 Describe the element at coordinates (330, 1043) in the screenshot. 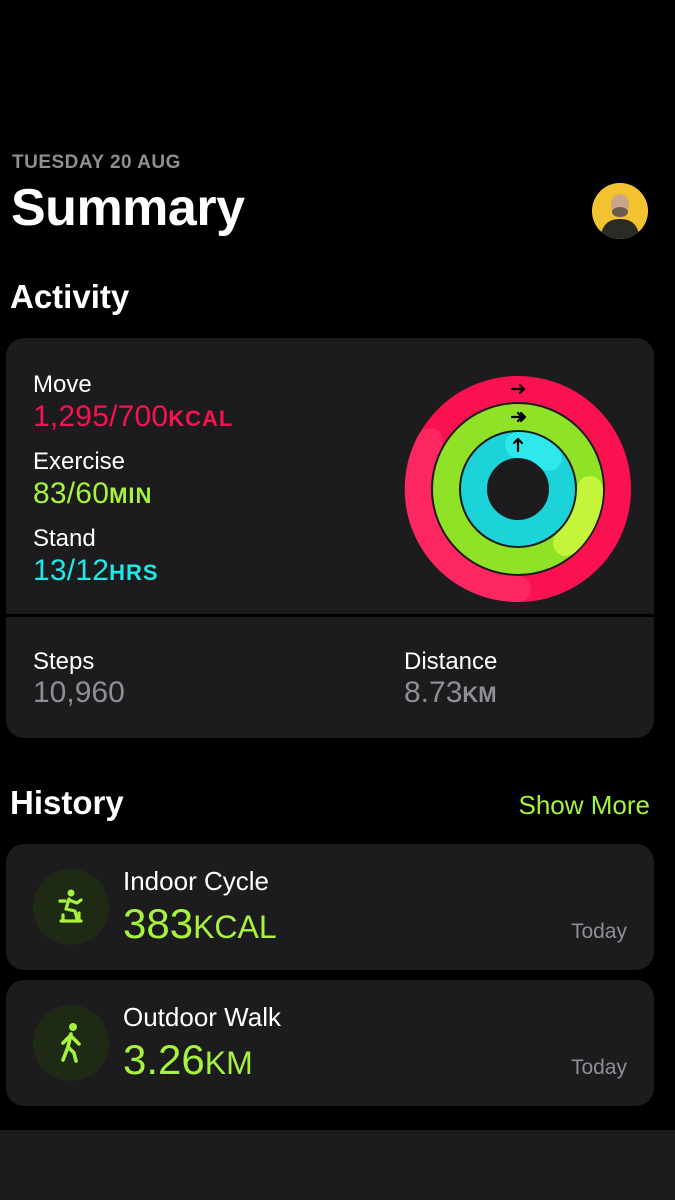

I see `history-item-outdoor-walk: Outdoor Walk 3.26KM Today` at that location.